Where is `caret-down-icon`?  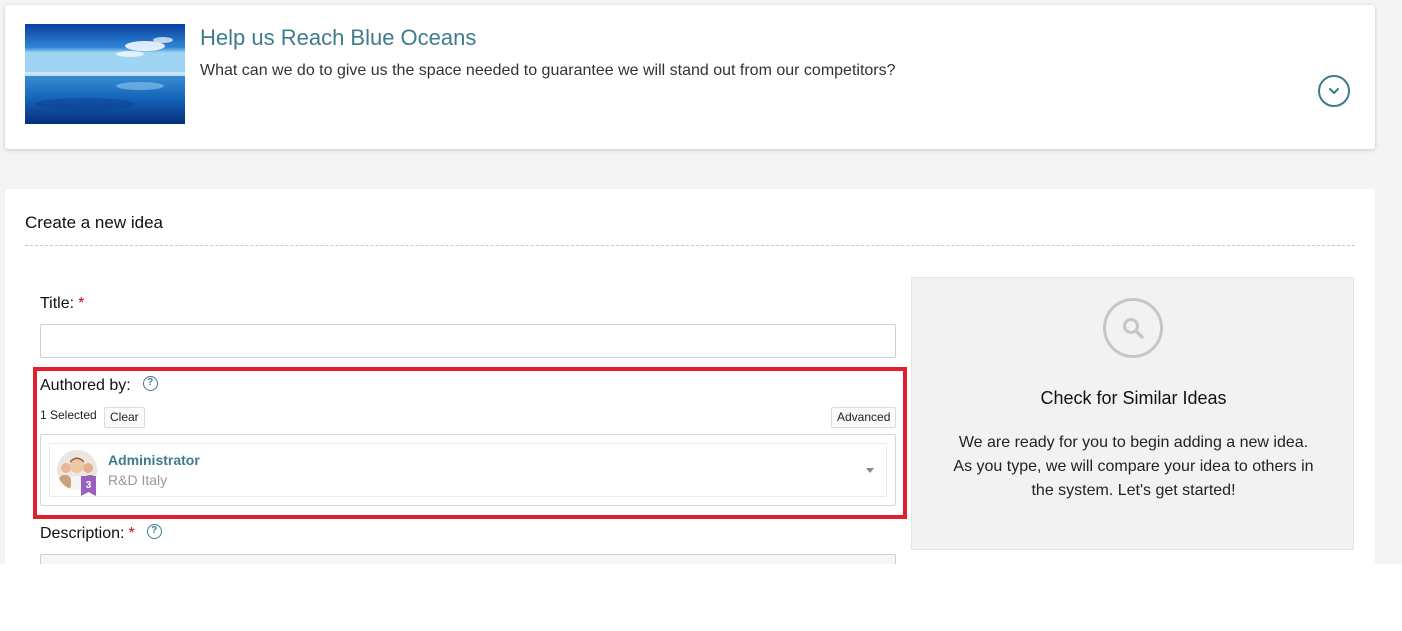 caret-down-icon is located at coordinates (870, 470).